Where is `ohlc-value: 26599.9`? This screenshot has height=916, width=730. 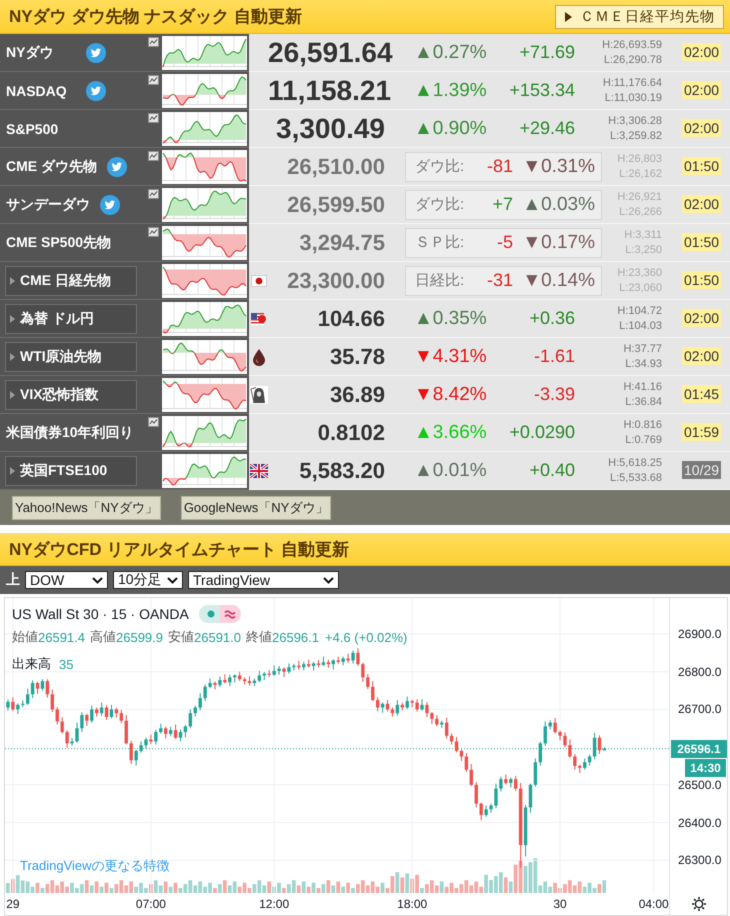
ohlc-value: 26599.9 is located at coordinates (139, 637).